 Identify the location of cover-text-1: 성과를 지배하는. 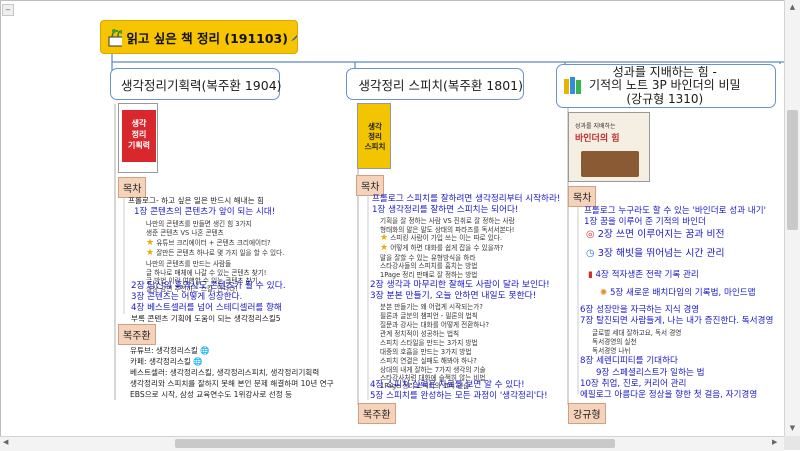
(595, 125).